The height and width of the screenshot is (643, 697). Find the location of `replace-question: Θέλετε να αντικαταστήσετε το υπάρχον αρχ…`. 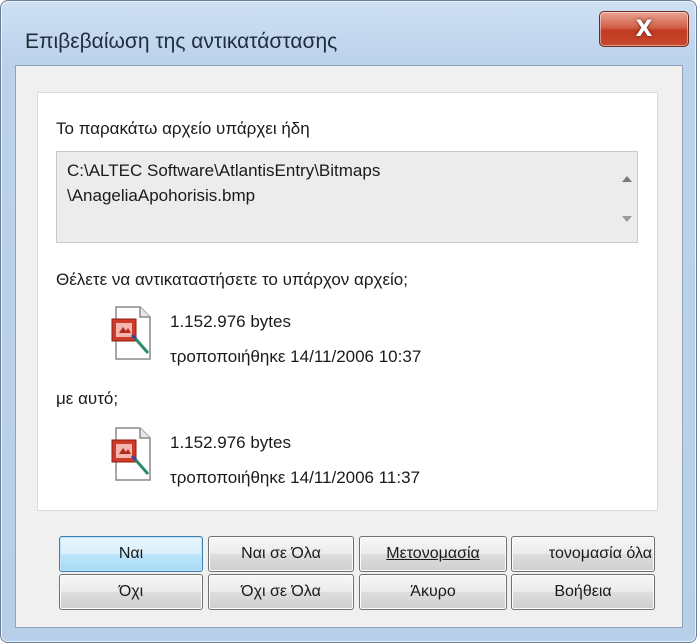

replace-question: Θέλετε να αντικαταστήσετε το υπάρχον αρχ… is located at coordinates (232, 279).